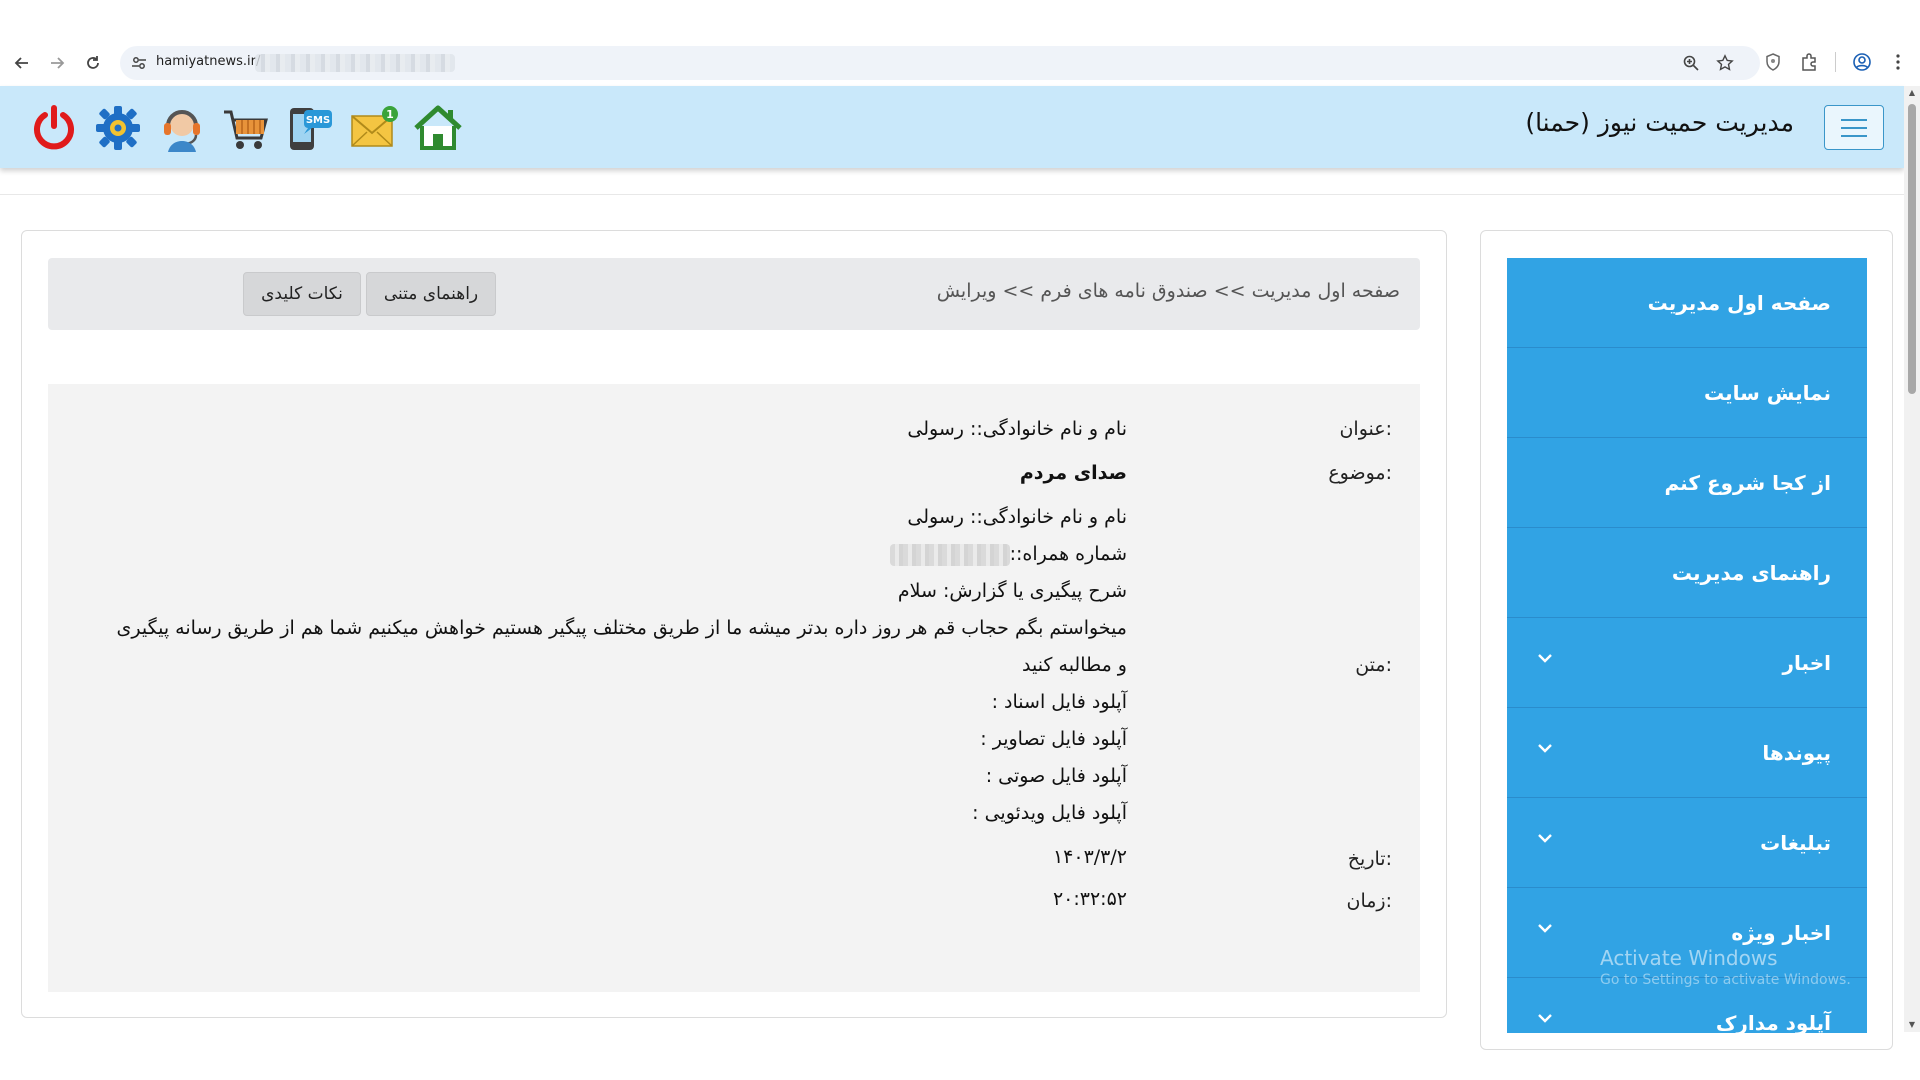 The width and height of the screenshot is (1920, 1080). Describe the element at coordinates (1912, 93) in the screenshot. I see `scroll-up-arrow-icon: ▲` at that location.